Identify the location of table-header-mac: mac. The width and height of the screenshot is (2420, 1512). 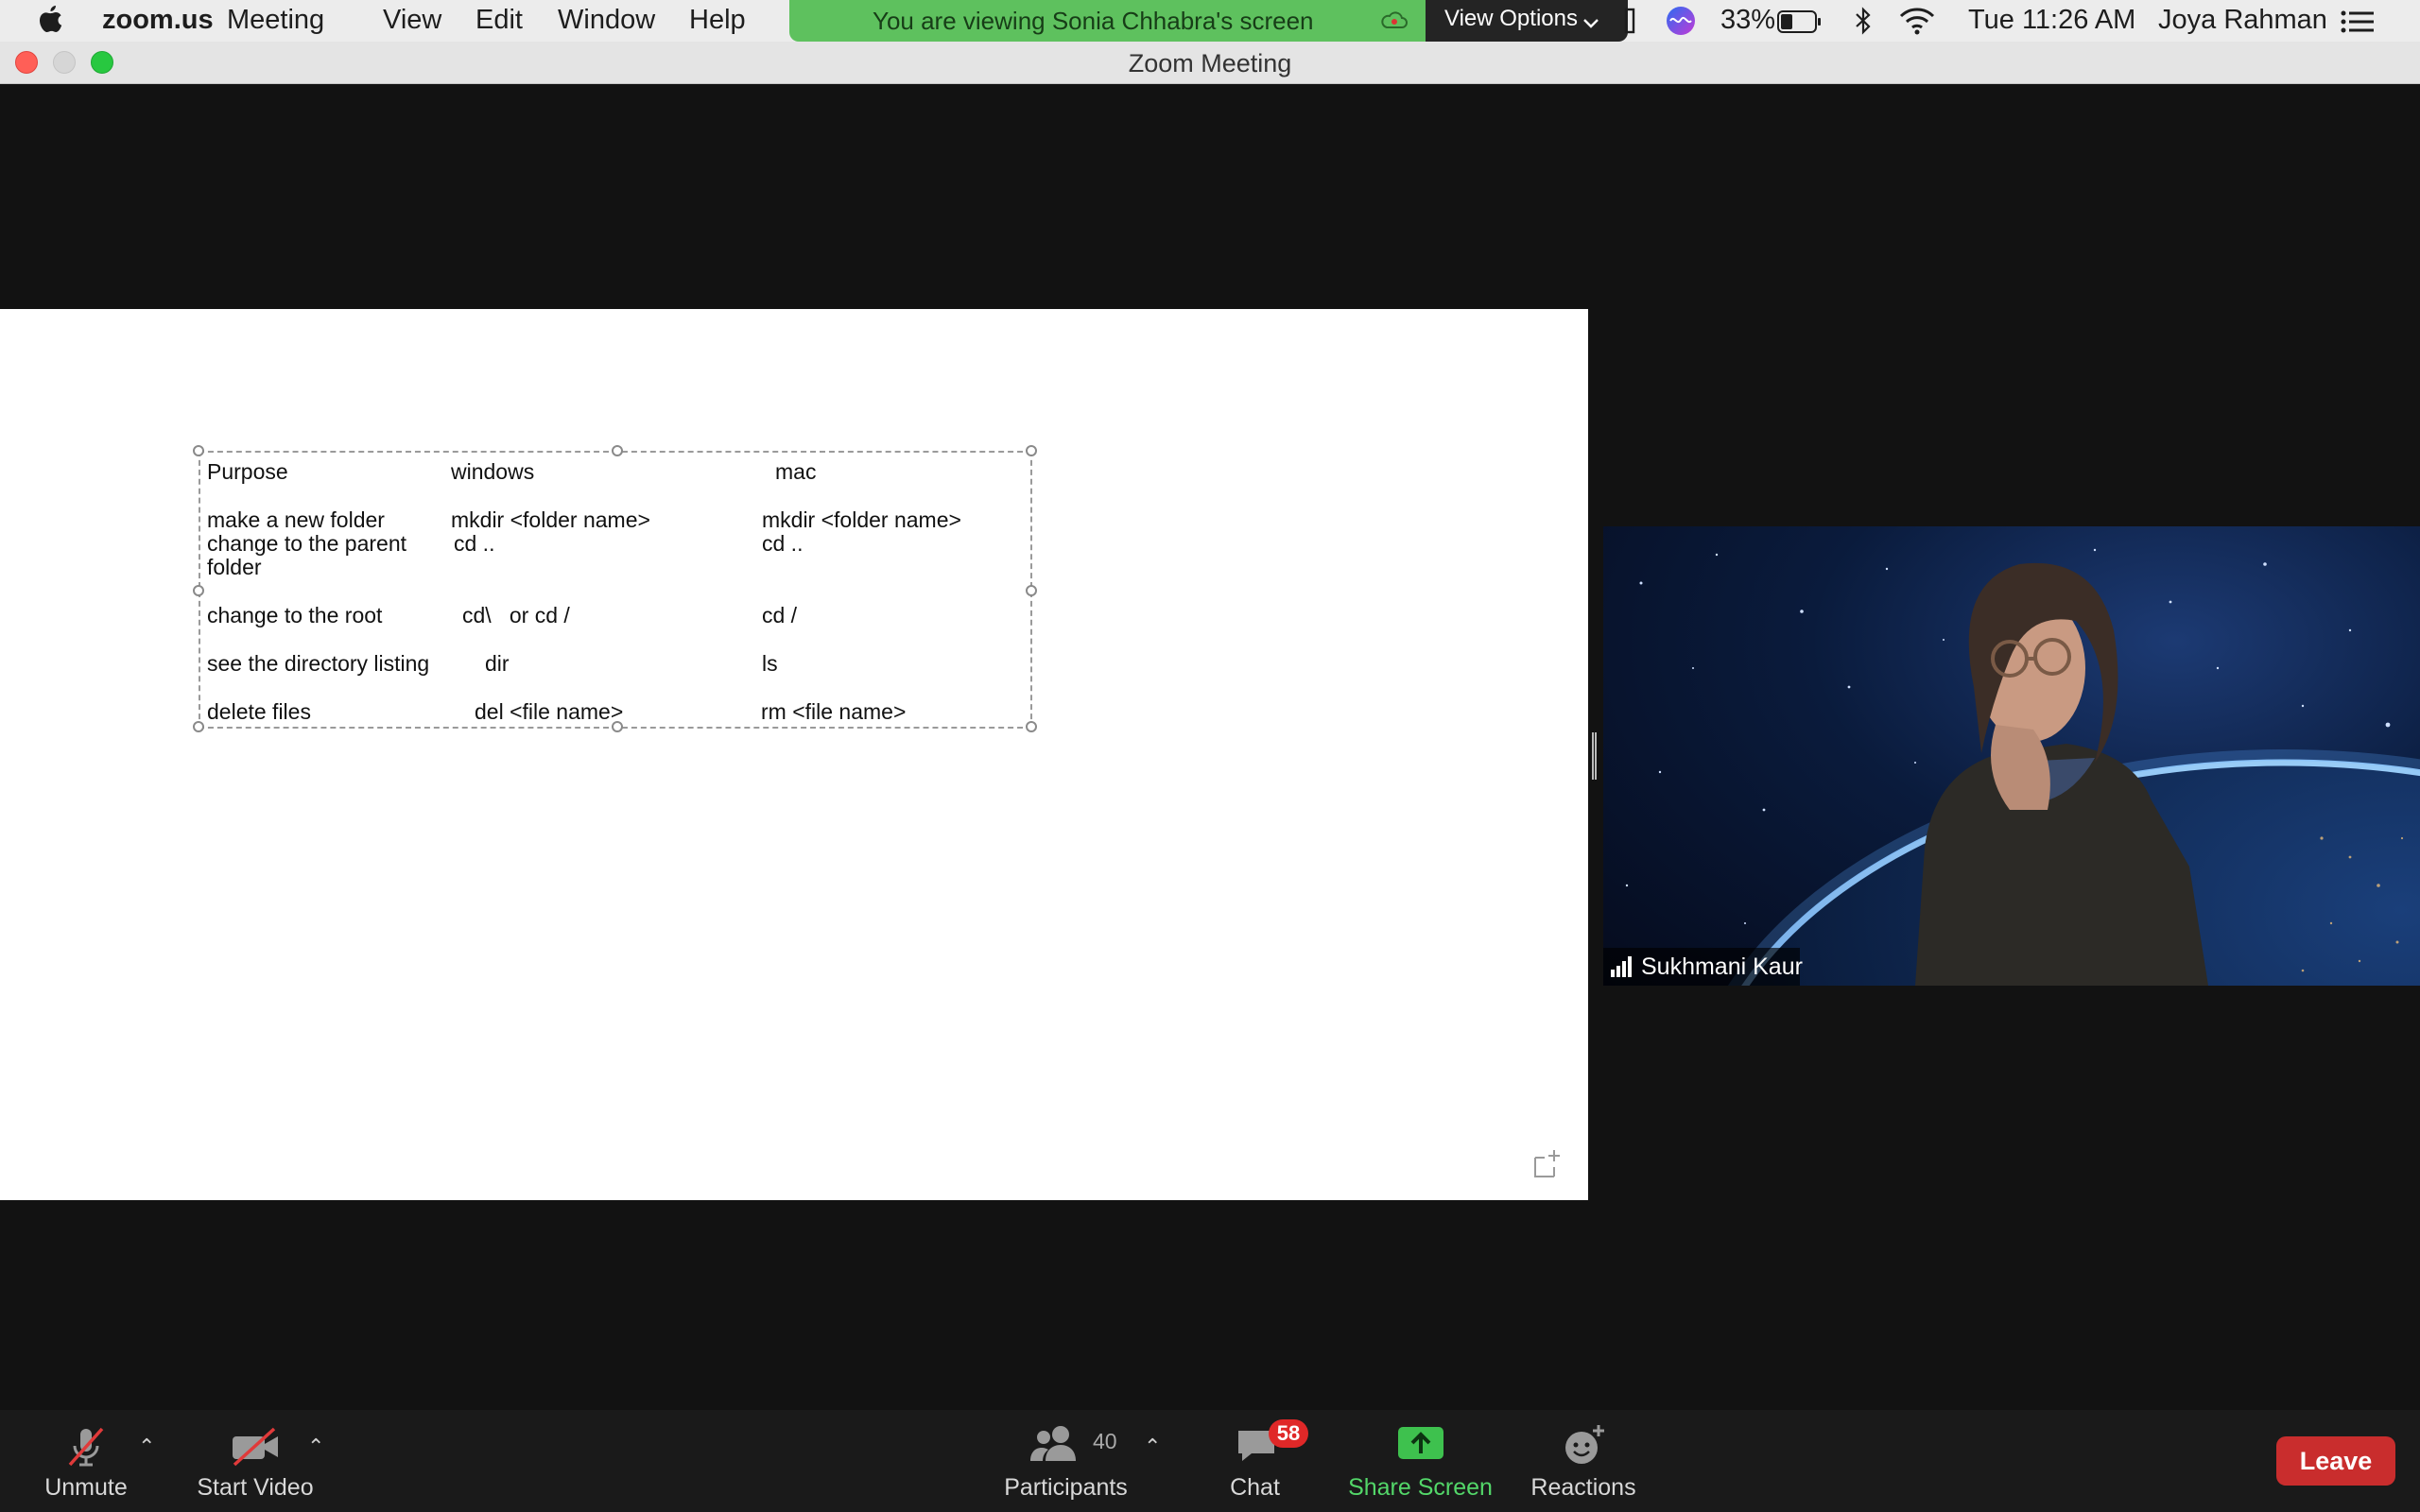
(796, 471).